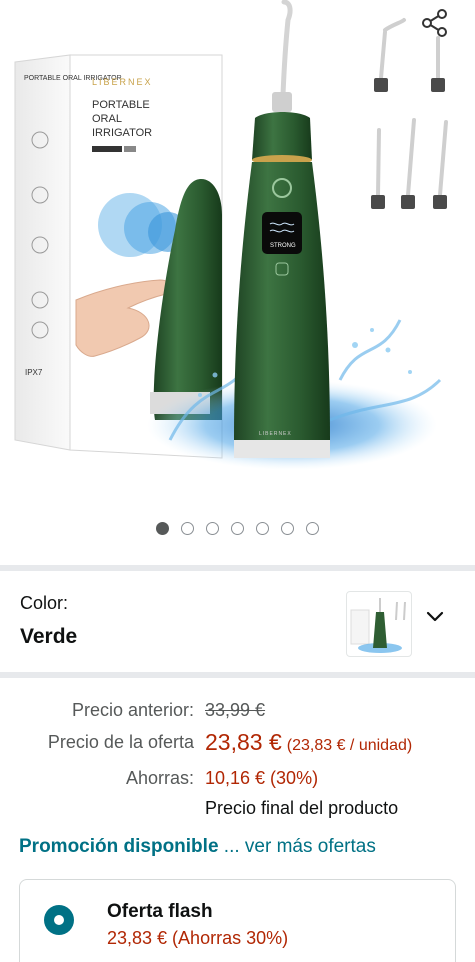 This screenshot has width=475, height=962. Describe the element at coordinates (120, 742) in the screenshot. I see `offer-price-label: Precio de la oferta` at that location.